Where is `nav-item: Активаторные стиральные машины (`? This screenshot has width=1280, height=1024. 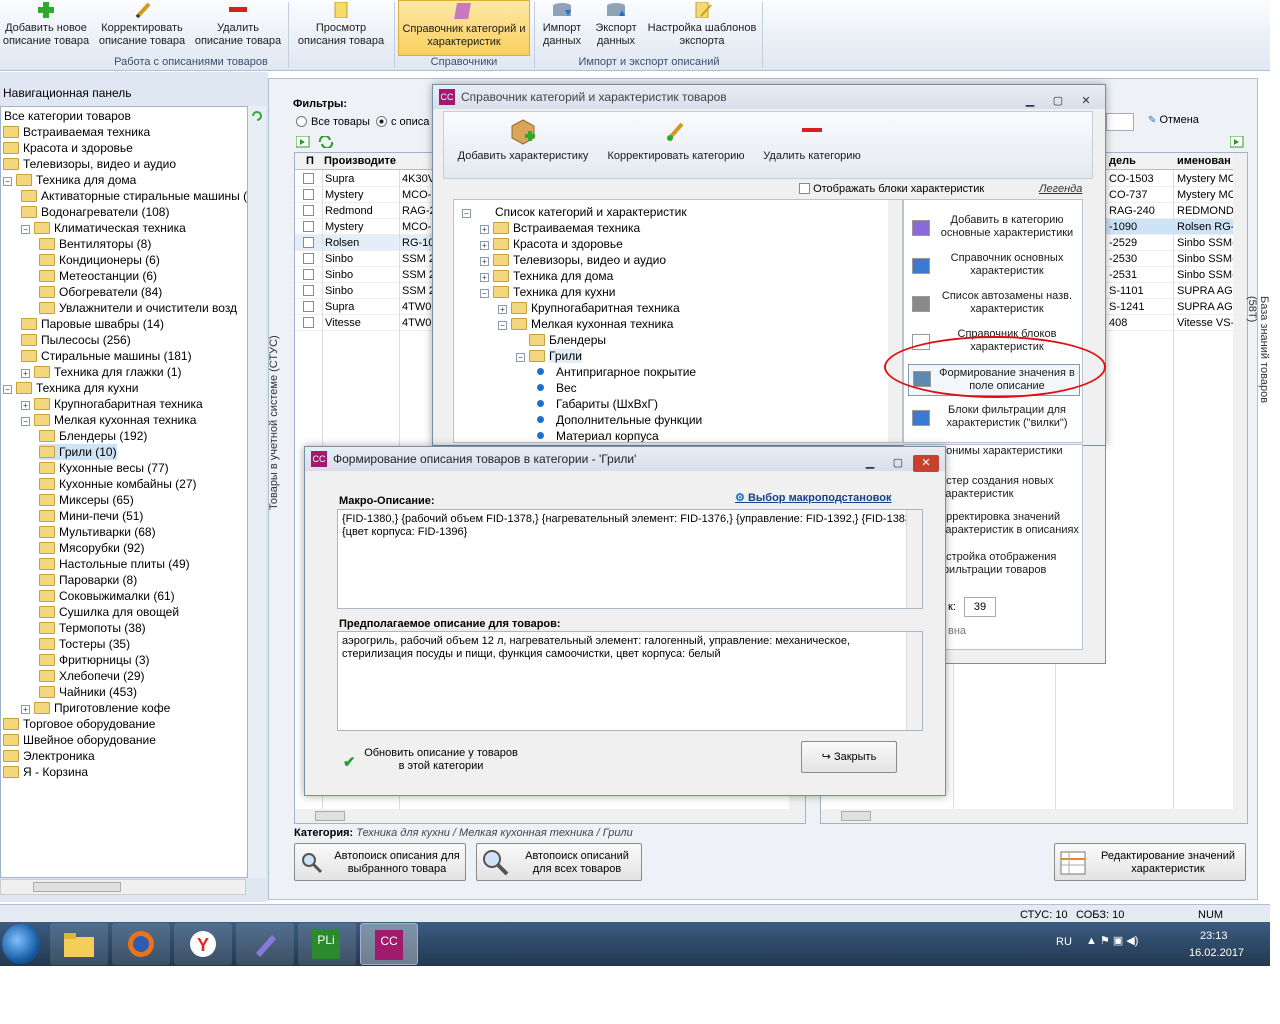 nav-item: Активаторные стиральные машины ( is located at coordinates (134, 196).